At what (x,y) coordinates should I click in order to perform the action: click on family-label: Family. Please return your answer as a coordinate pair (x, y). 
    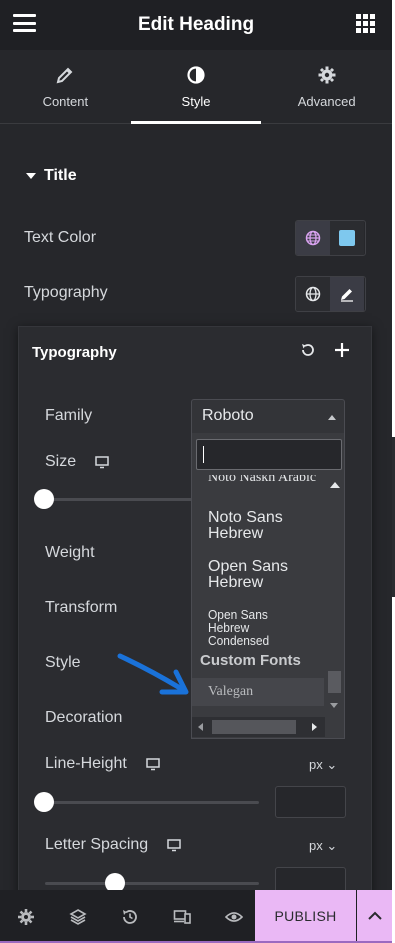
    Looking at the image, I should click on (68, 416).